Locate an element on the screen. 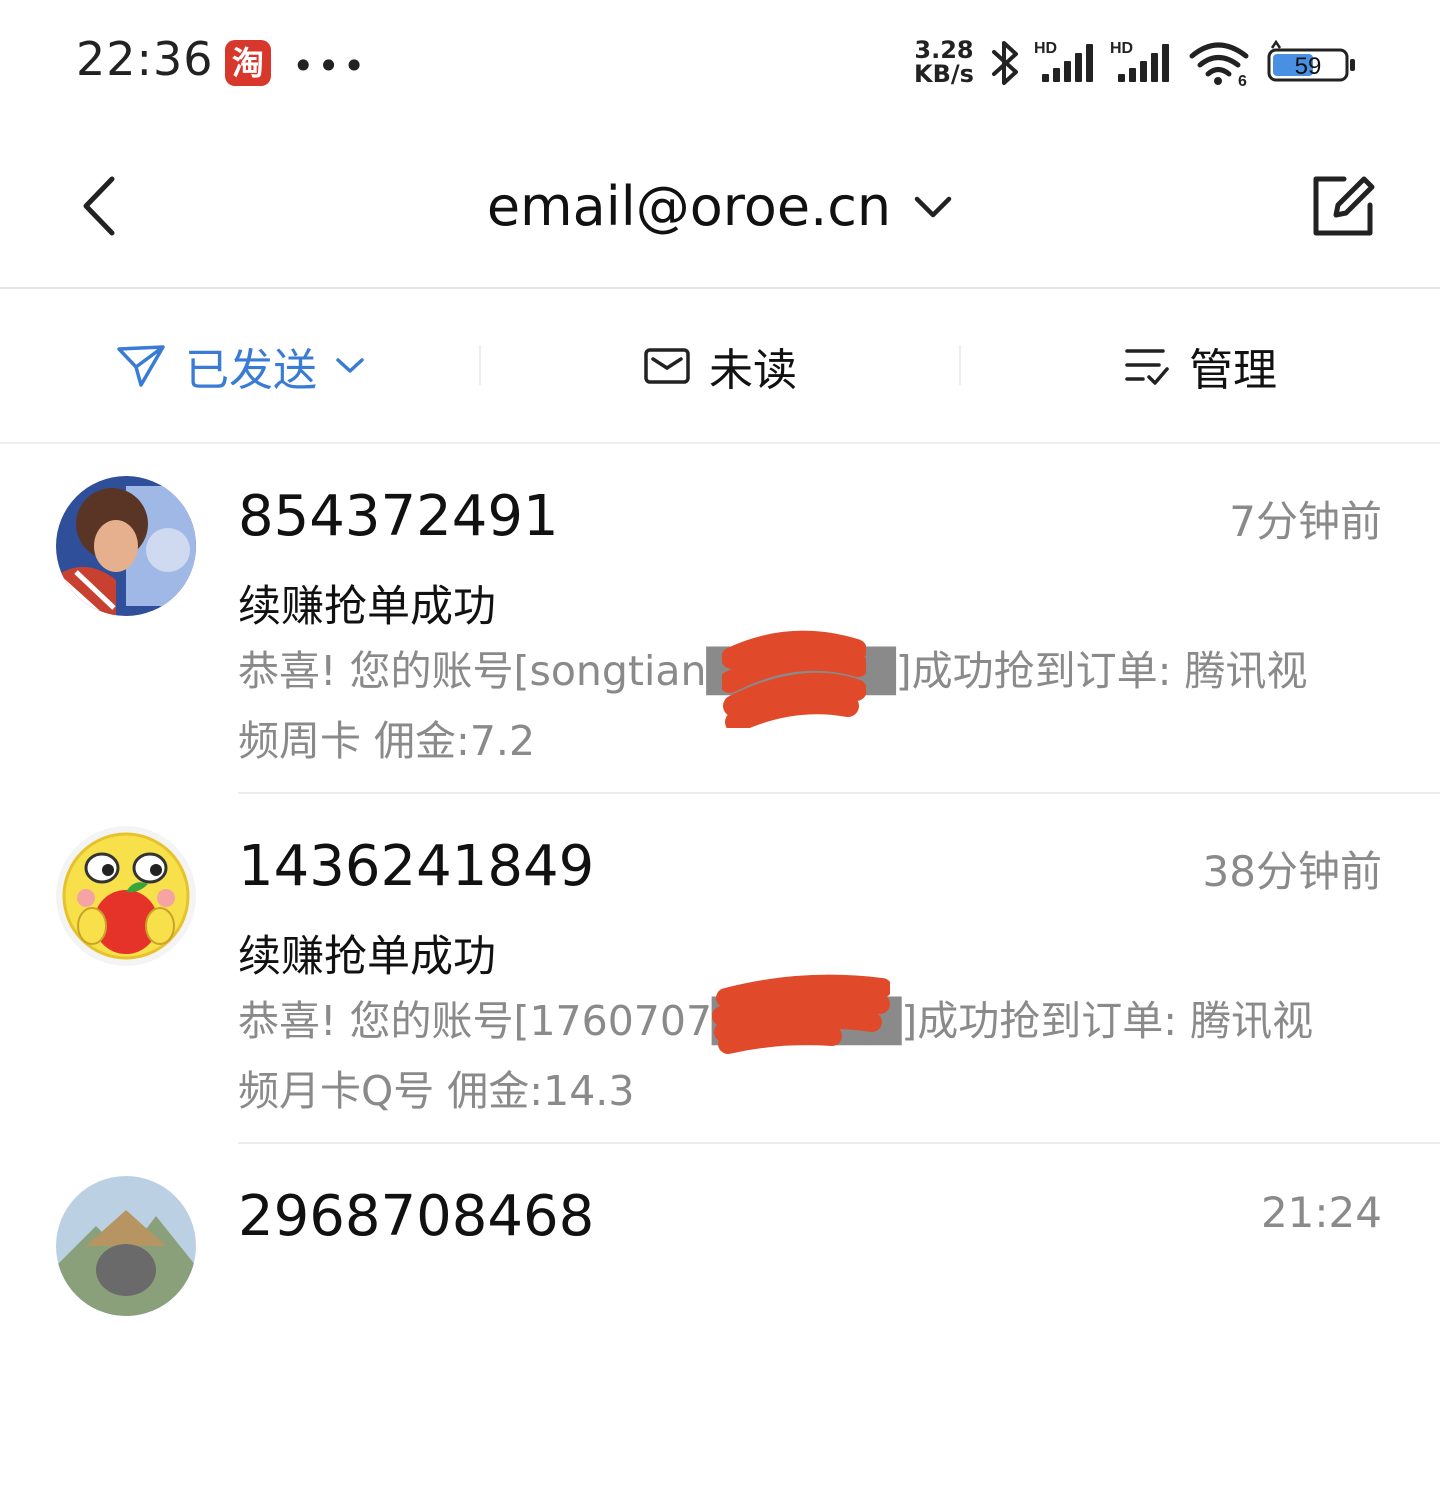 This screenshot has width=1440, height=1494. manage-button: 管理 is located at coordinates (1200, 365).